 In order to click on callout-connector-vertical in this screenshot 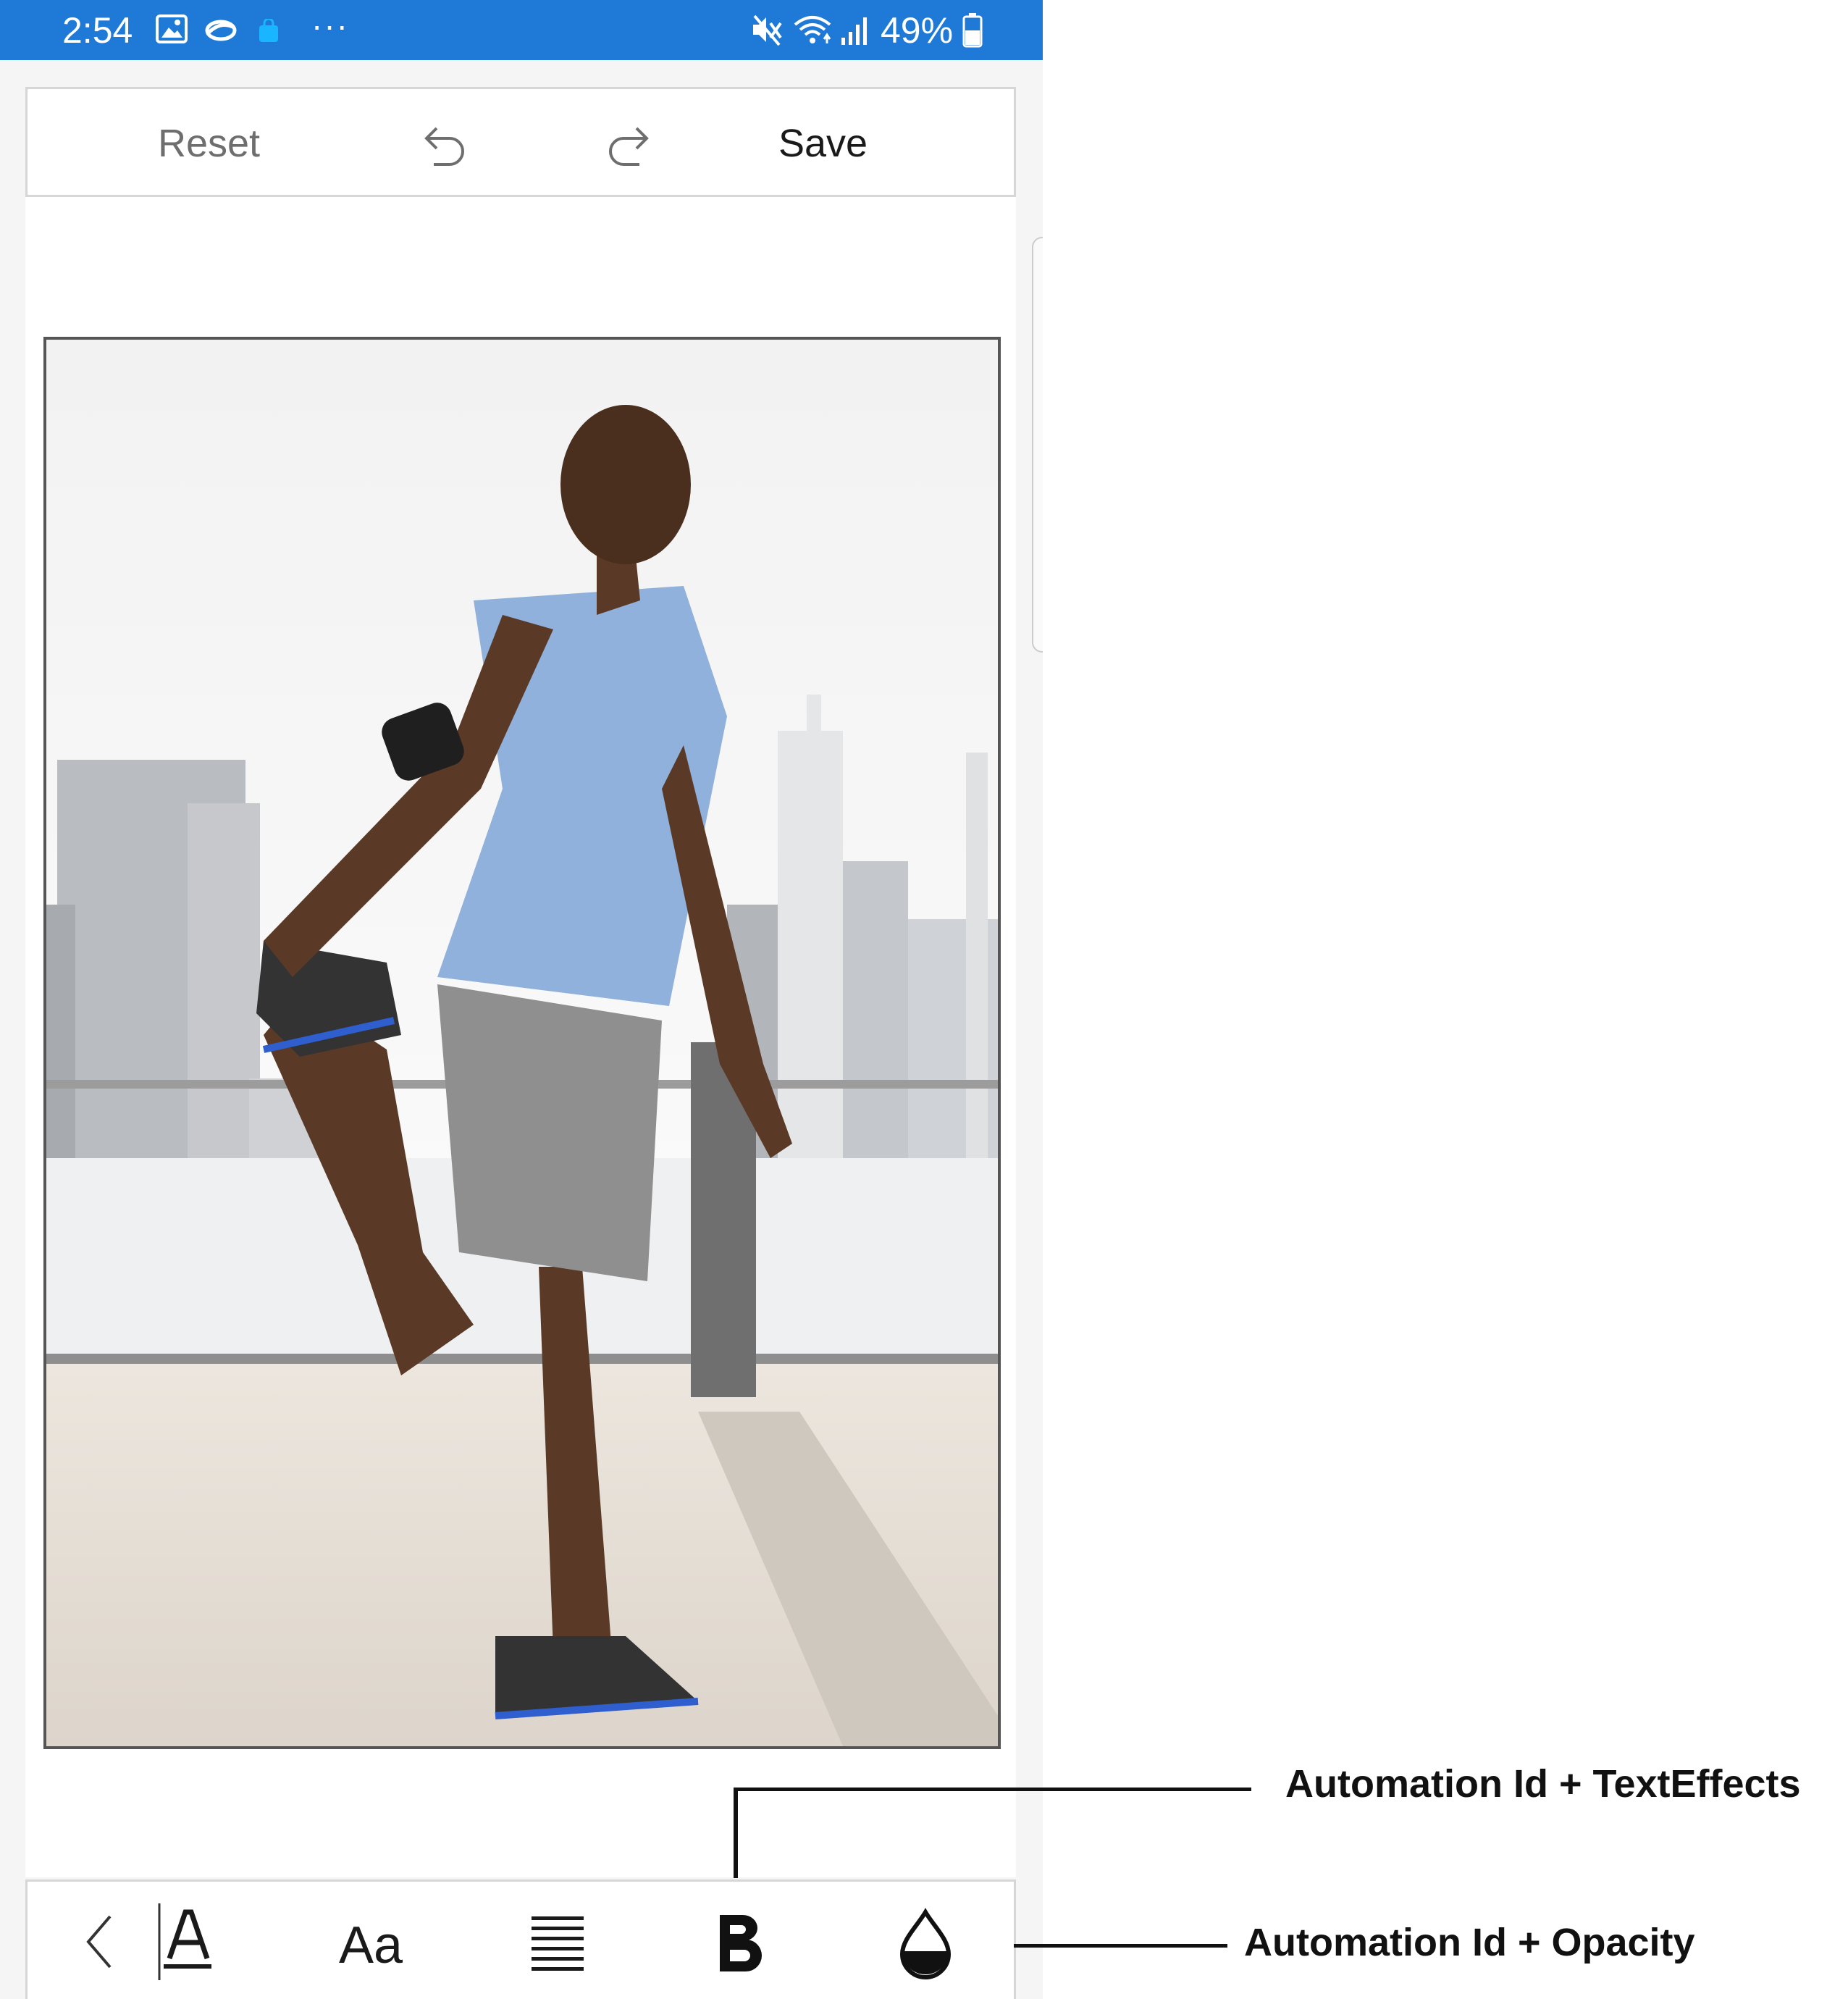, I will do `click(736, 1833)`.